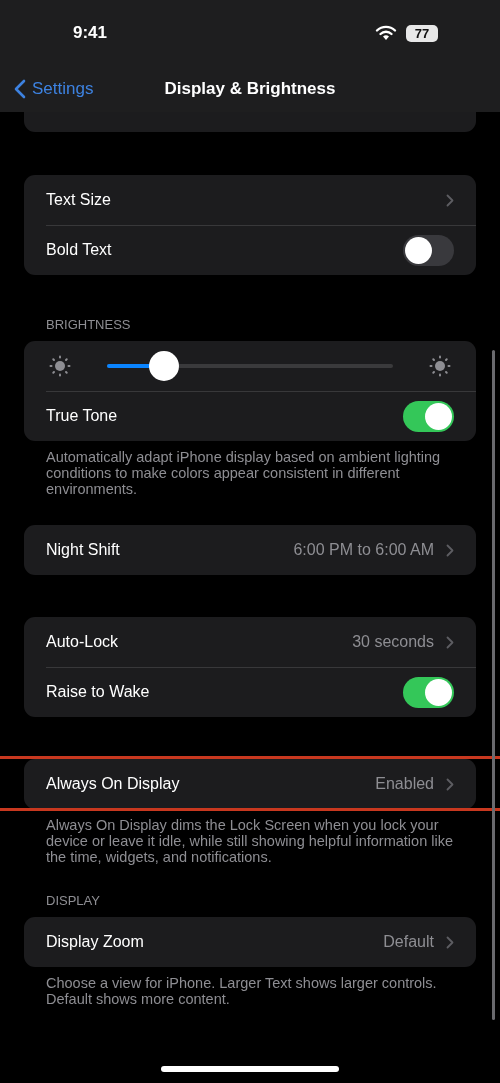 Image resolution: width=500 pixels, height=1083 pixels. I want to click on page-title: Display & Brightness, so click(250, 89).